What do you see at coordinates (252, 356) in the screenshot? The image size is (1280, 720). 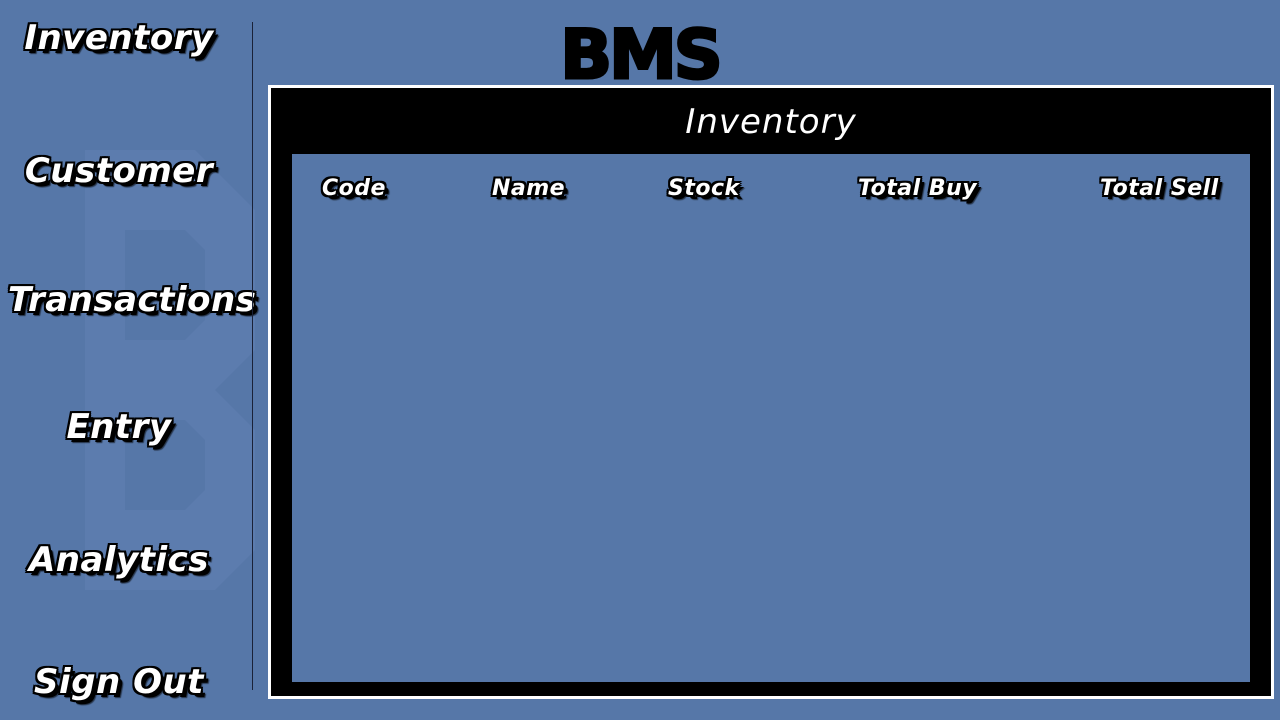 I see `sidebar-divider` at bounding box center [252, 356].